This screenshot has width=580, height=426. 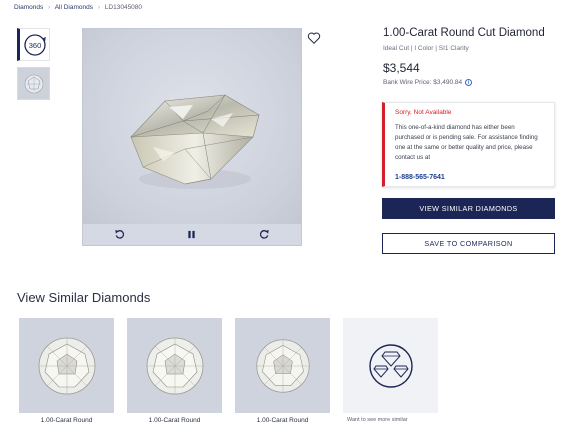 I want to click on view-similar-diamonds-button: VIEW SIMILAR DIAMONDS, so click(x=468, y=208).